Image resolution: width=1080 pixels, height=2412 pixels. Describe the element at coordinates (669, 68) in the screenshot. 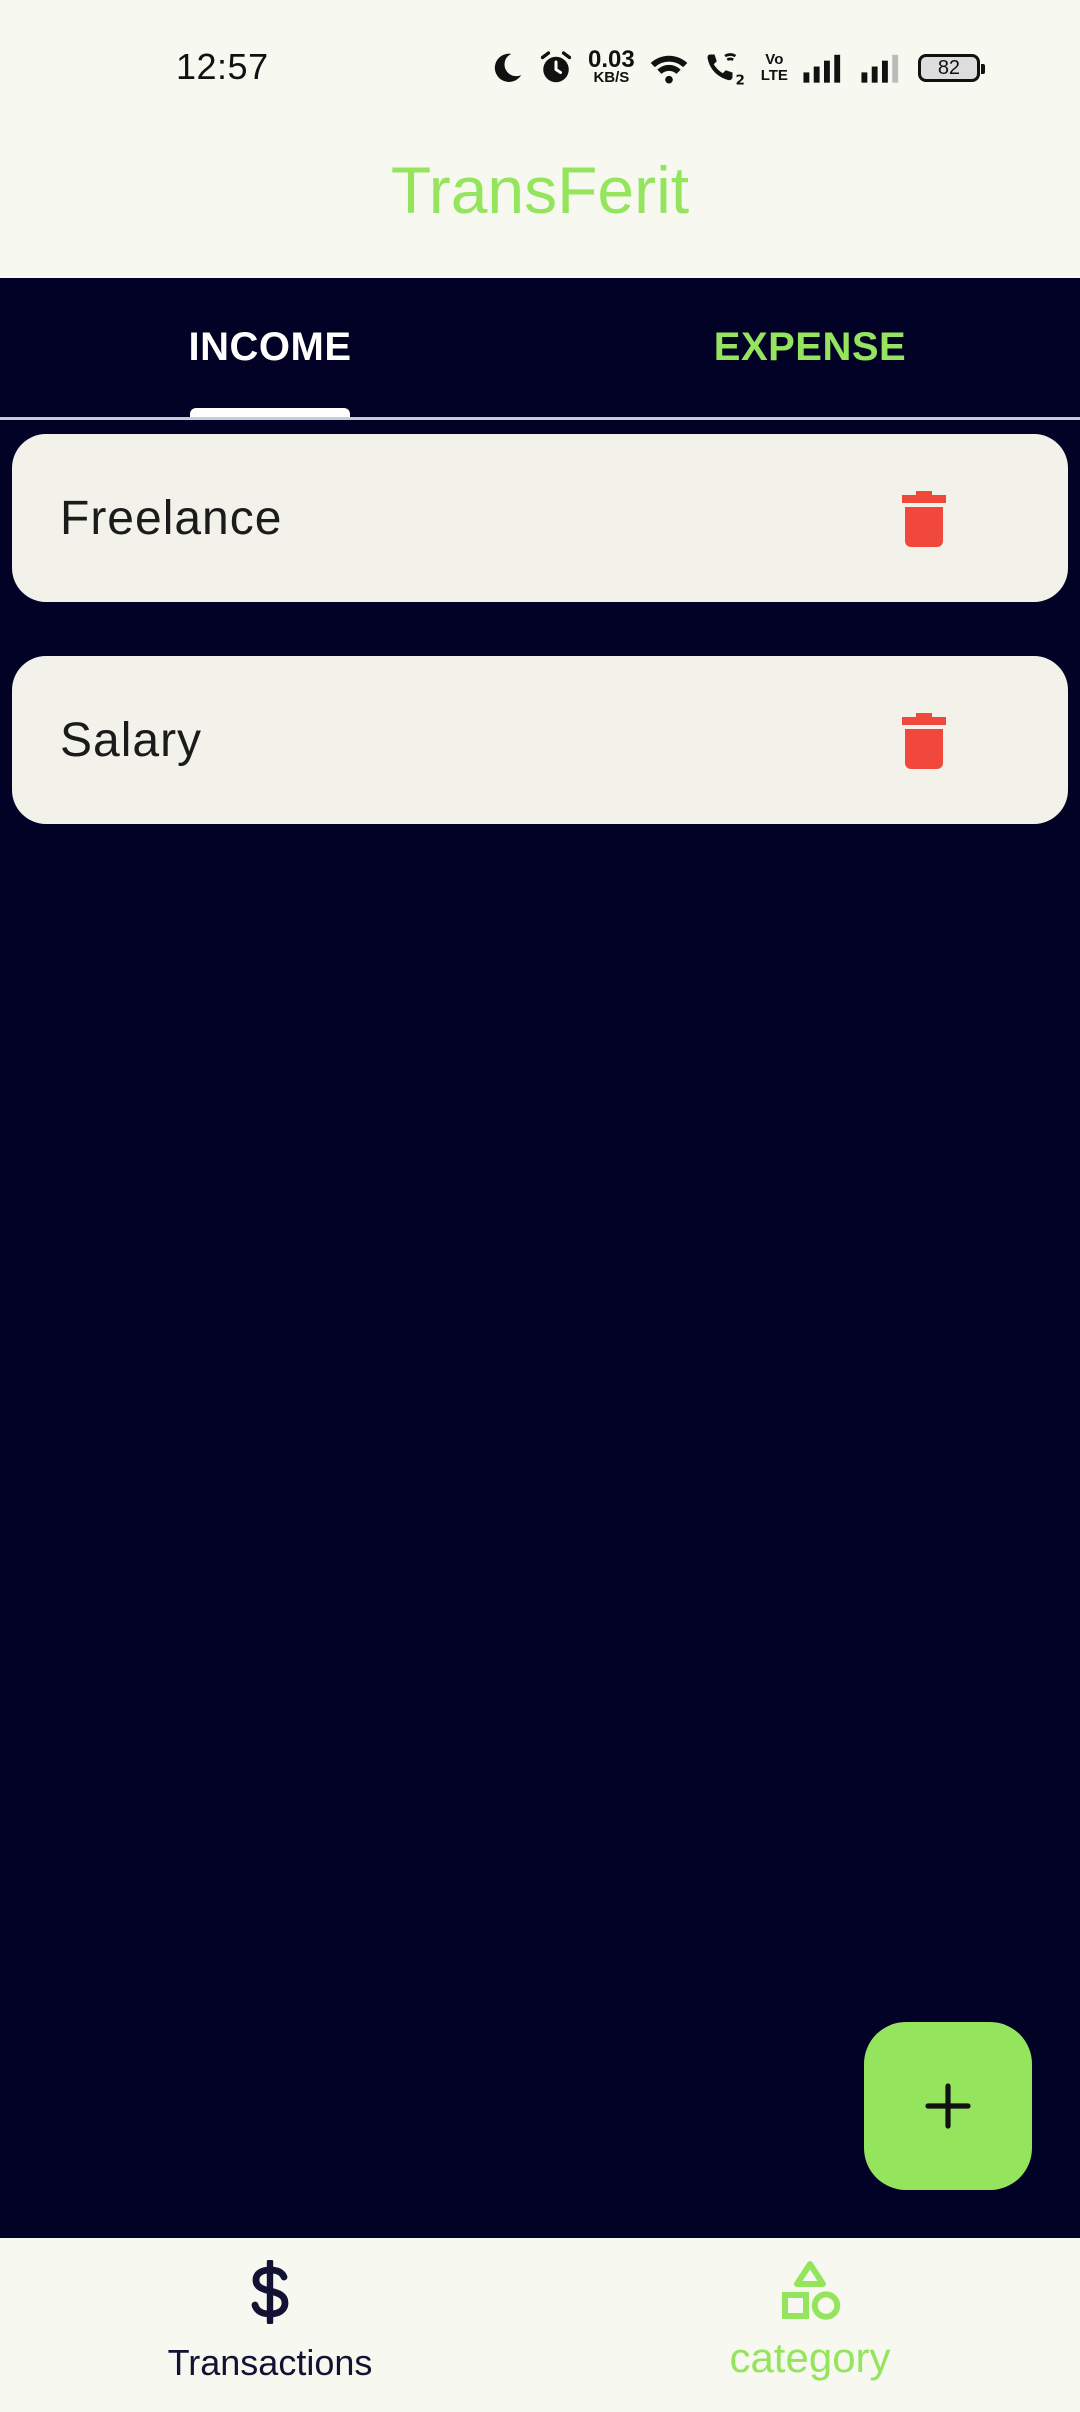

I see `wifi-icon` at that location.